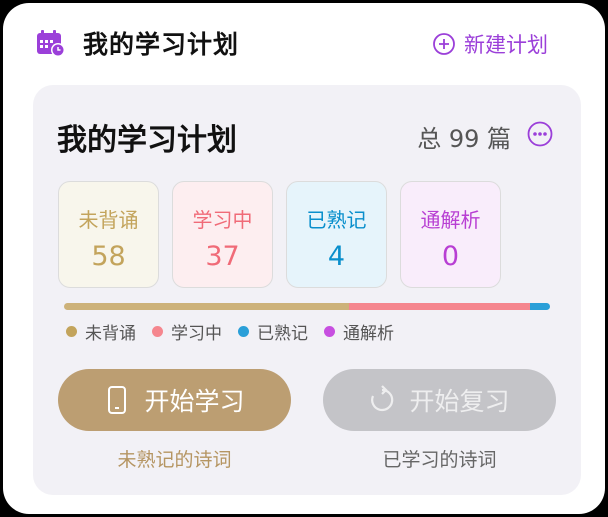  What do you see at coordinates (336, 256) in the screenshot?
I see `stat-value: 4` at bounding box center [336, 256].